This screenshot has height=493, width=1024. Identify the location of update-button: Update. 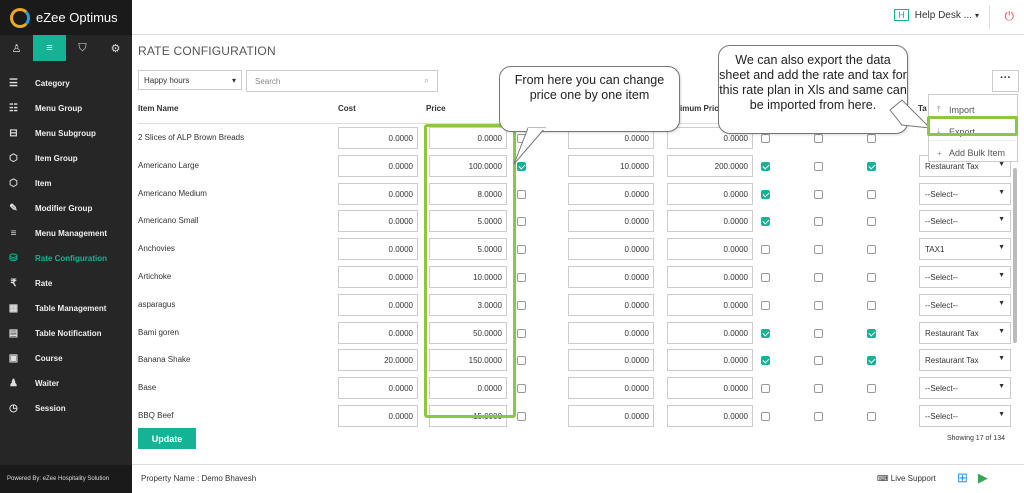
(167, 438).